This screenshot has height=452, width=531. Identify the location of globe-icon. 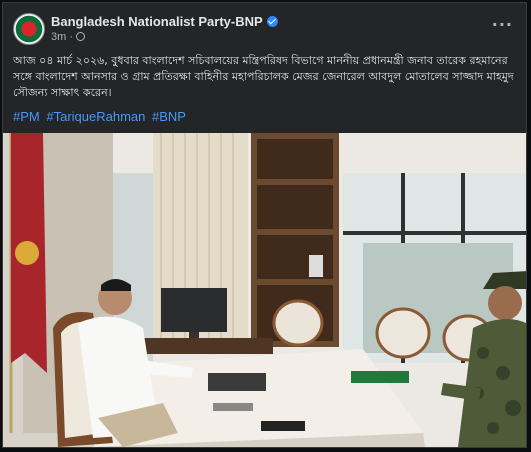
(81, 36).